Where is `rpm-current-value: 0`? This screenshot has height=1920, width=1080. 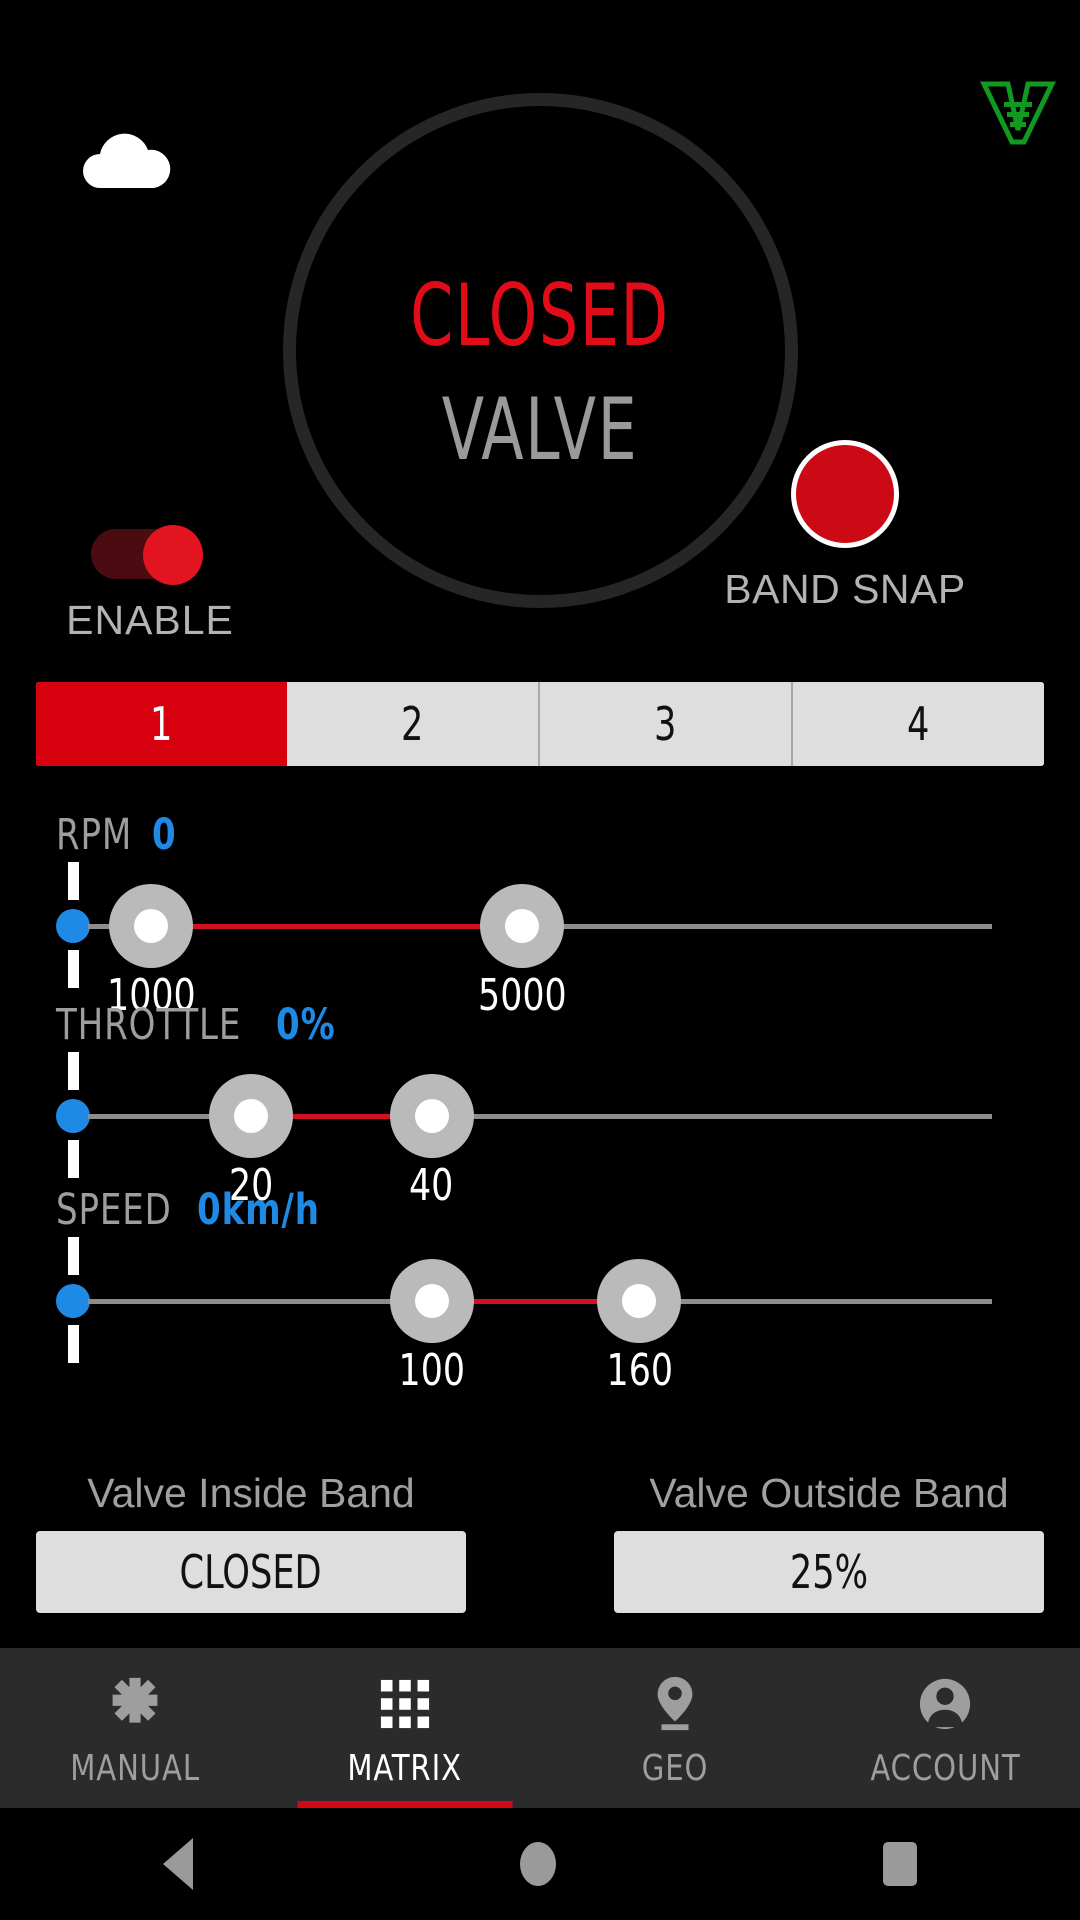
rpm-current-value: 0 is located at coordinates (164, 835).